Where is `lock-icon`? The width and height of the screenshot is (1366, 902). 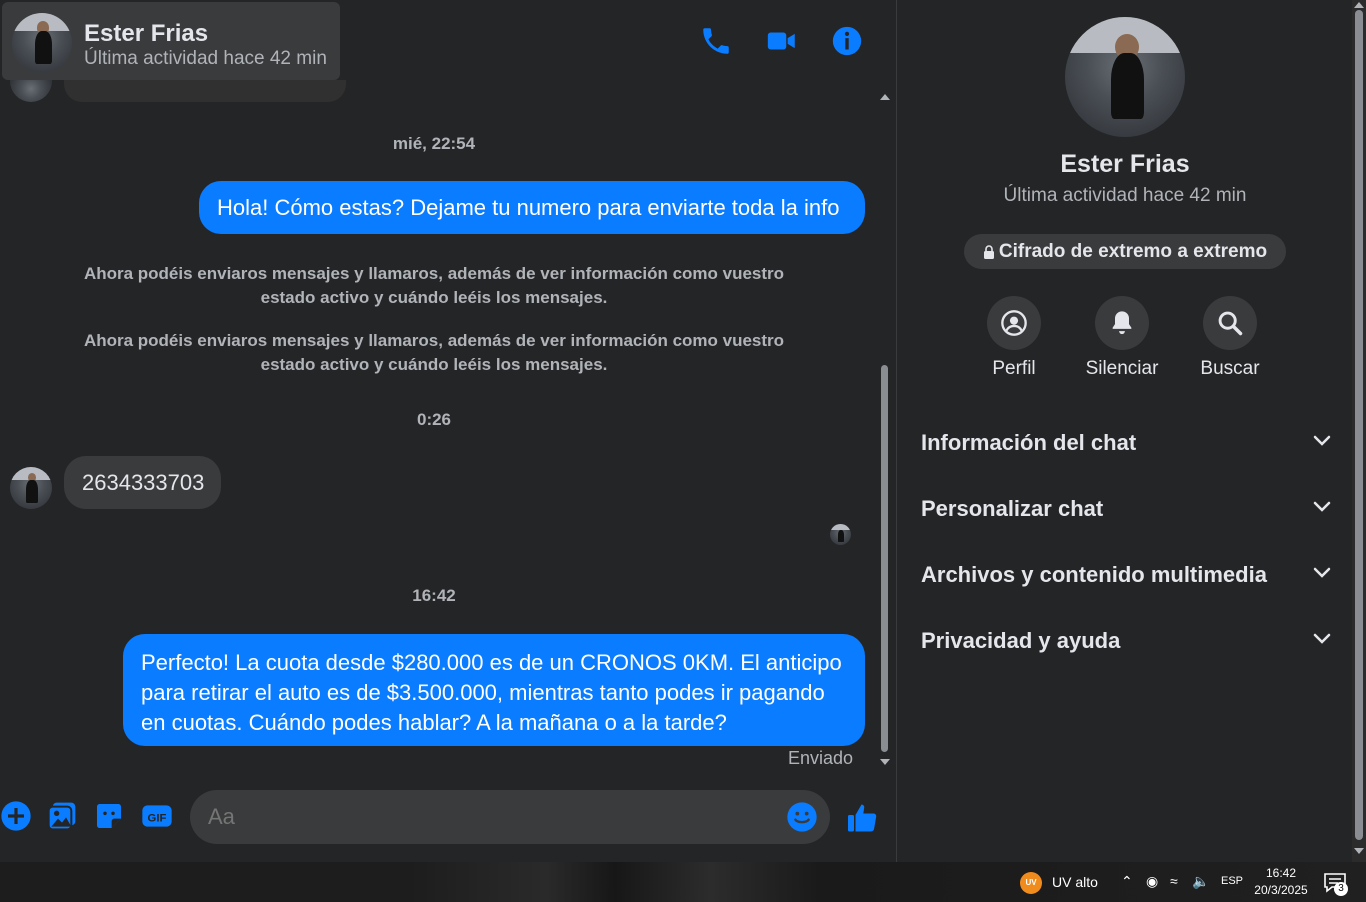
lock-icon is located at coordinates (988, 252).